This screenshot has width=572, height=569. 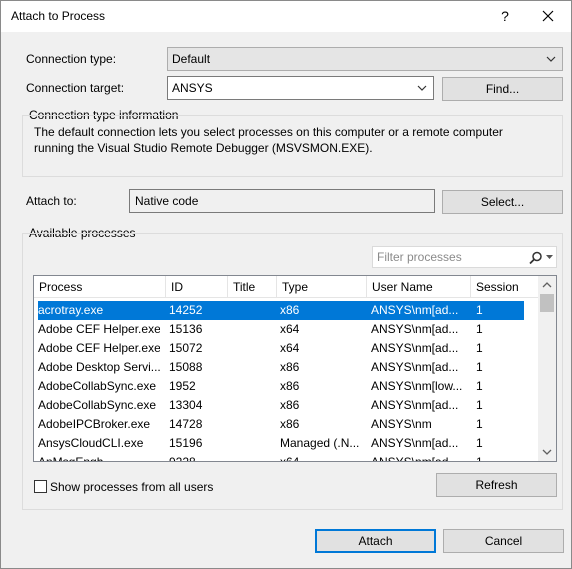 I want to click on refresh-button: Refresh, so click(x=496, y=485).